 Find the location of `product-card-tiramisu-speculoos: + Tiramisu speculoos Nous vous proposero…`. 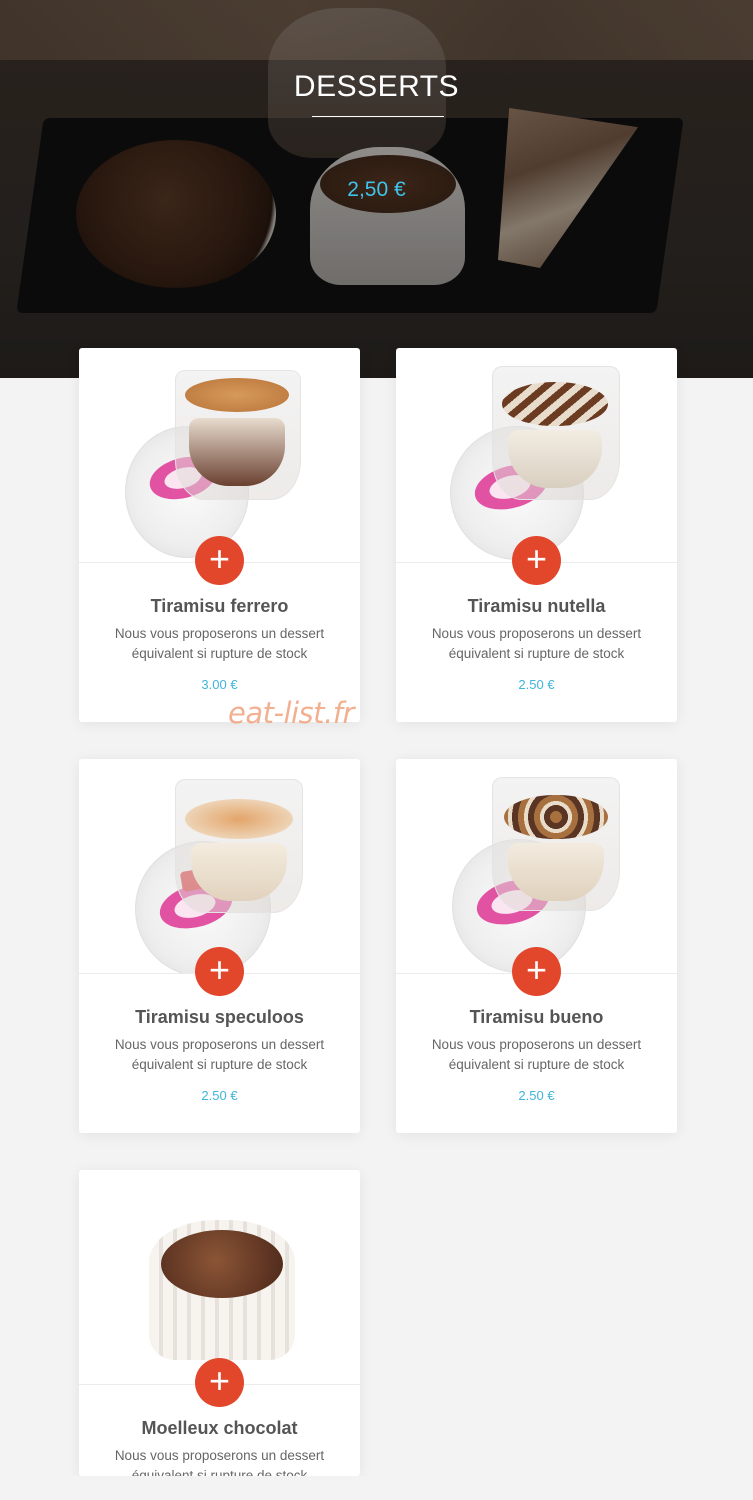

product-card-tiramisu-speculoos: + Tiramisu speculoos Nous vous proposero… is located at coordinates (219, 946).